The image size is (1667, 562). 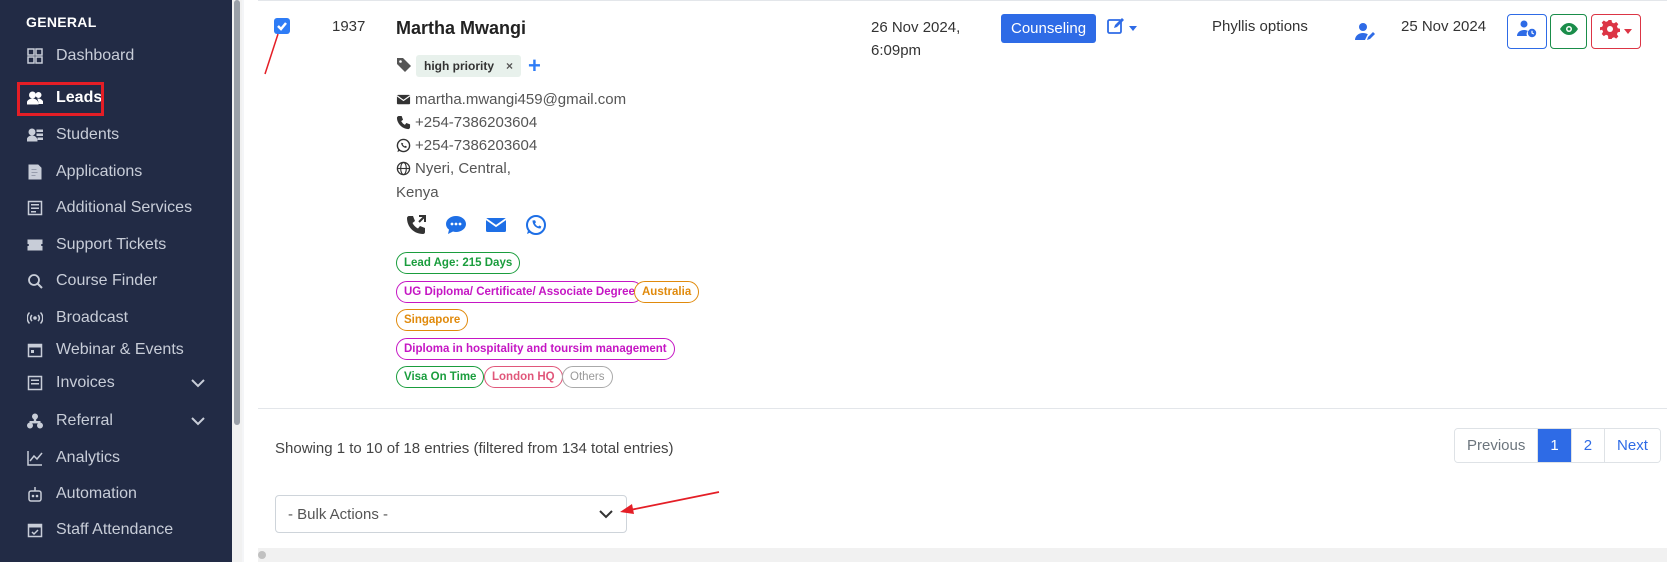 I want to click on annotation-arrow, so click(x=670, y=502).